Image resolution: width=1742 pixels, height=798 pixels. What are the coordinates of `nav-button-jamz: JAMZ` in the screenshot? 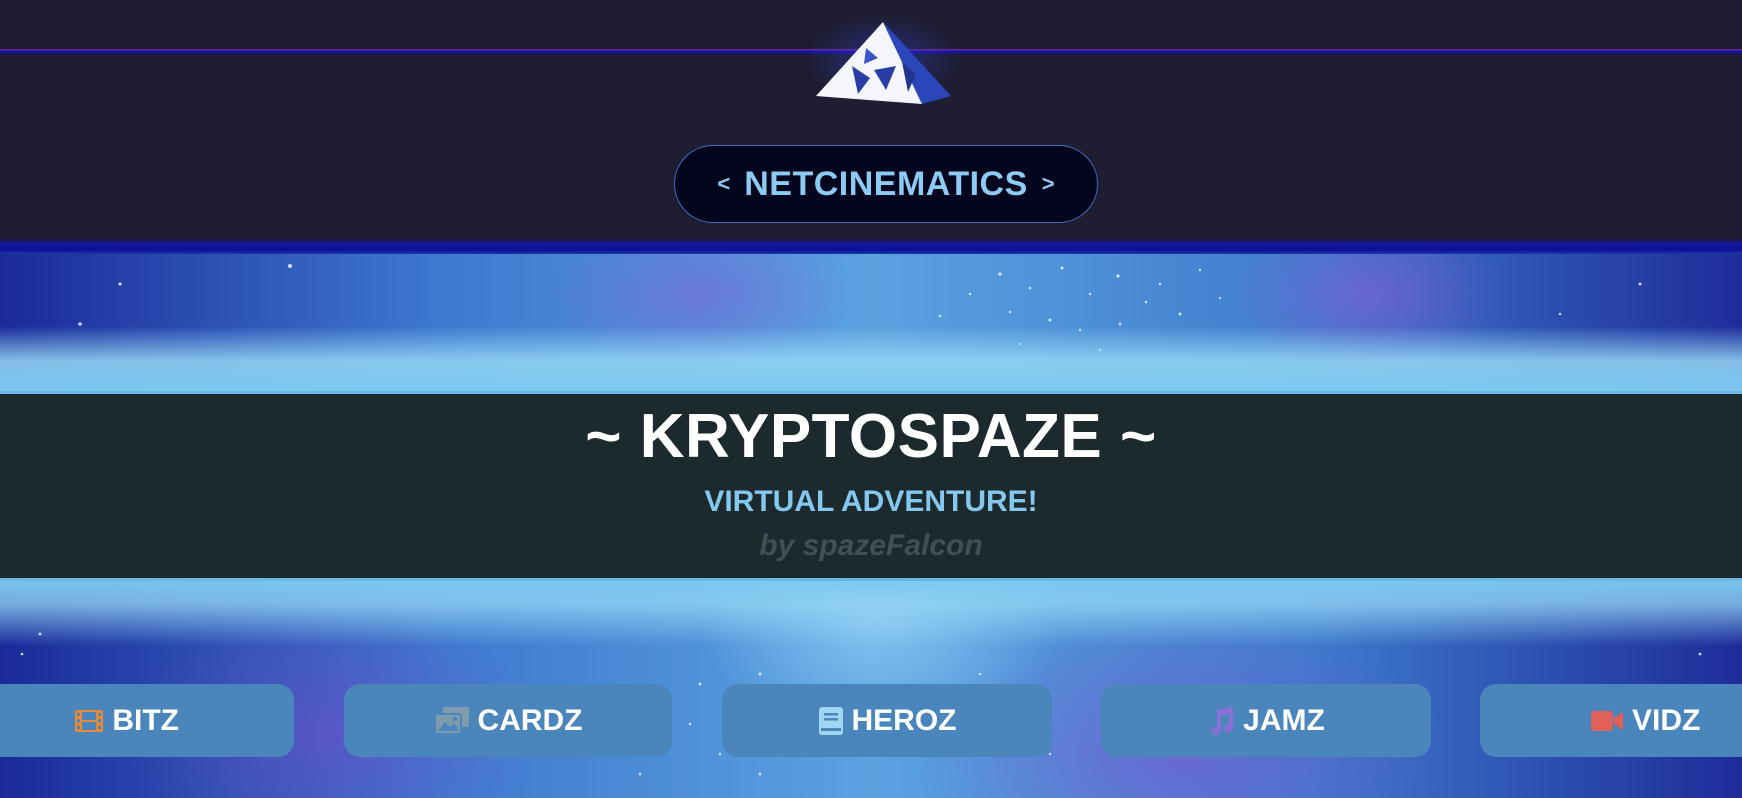 It's located at (1266, 720).